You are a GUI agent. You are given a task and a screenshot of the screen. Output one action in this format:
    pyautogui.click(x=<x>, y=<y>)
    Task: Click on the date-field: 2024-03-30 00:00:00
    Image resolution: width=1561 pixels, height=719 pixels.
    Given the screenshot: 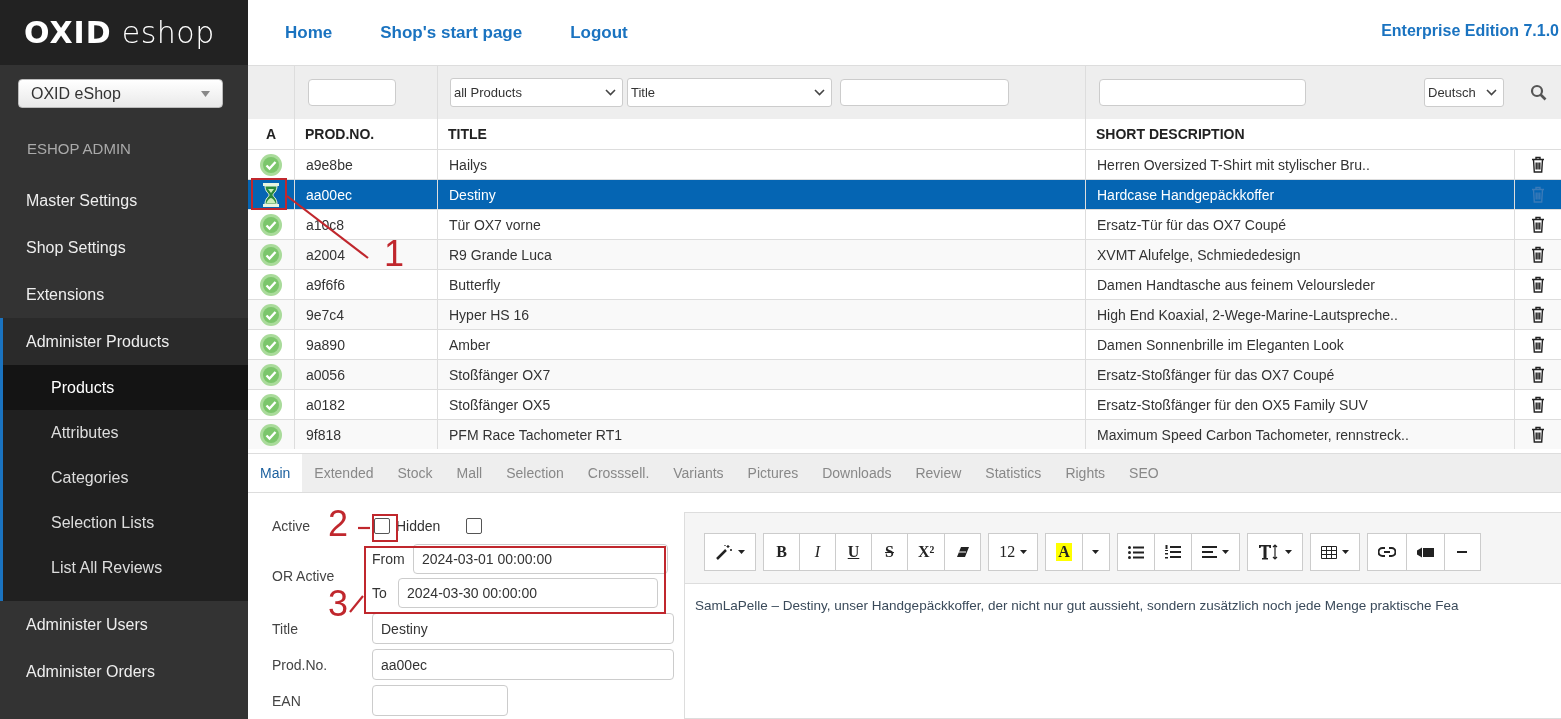 What is the action you would take?
    pyautogui.click(x=528, y=593)
    